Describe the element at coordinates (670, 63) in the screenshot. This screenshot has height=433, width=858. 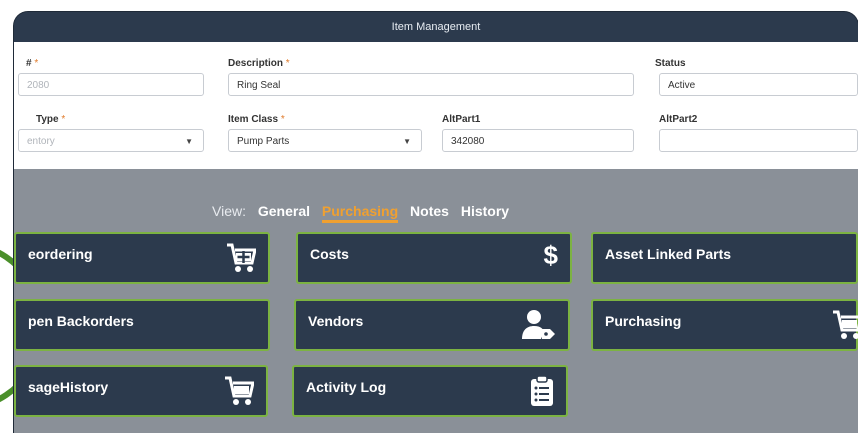
I see `status-label: Status` at that location.